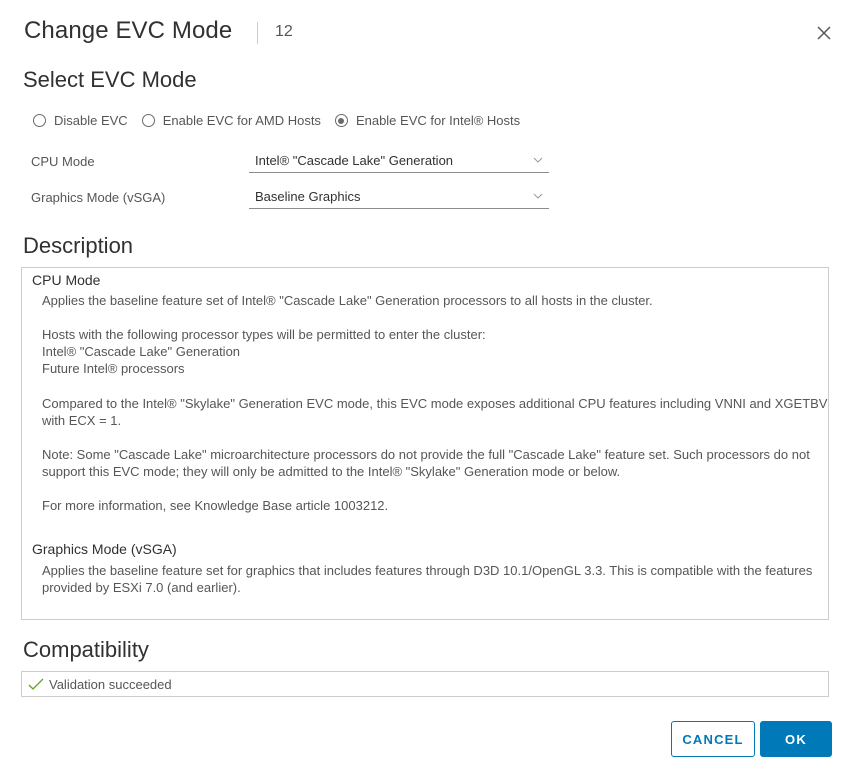 This screenshot has width=848, height=770. Describe the element at coordinates (110, 684) in the screenshot. I see `validation-status-text: Validation succeeded` at that location.